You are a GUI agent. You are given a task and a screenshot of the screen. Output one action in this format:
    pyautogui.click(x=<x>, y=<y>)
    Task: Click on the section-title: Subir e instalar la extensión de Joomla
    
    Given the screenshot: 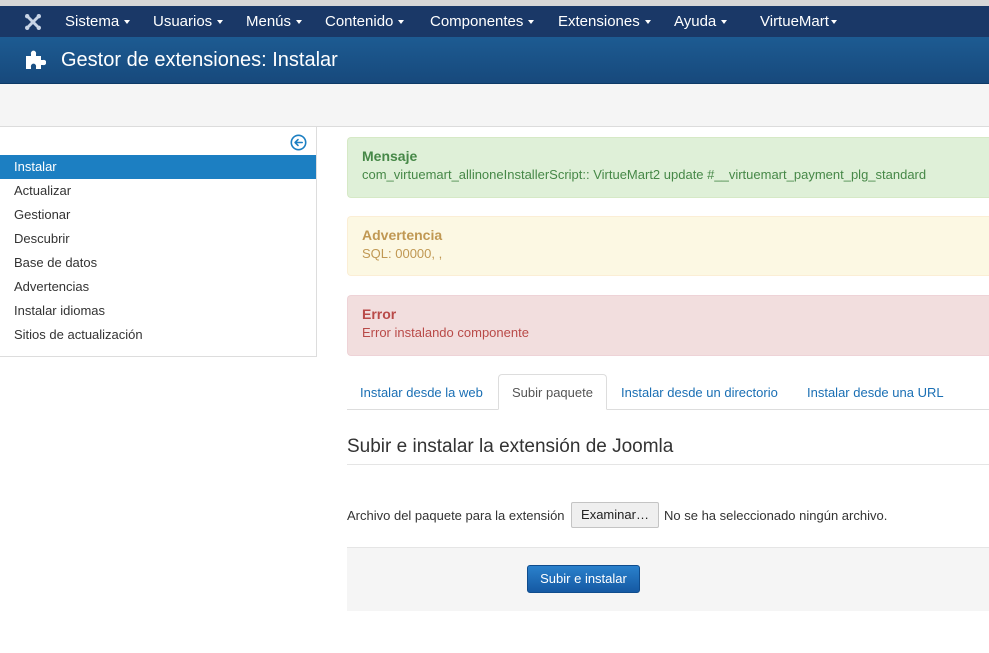 What is the action you would take?
    pyautogui.click(x=510, y=446)
    